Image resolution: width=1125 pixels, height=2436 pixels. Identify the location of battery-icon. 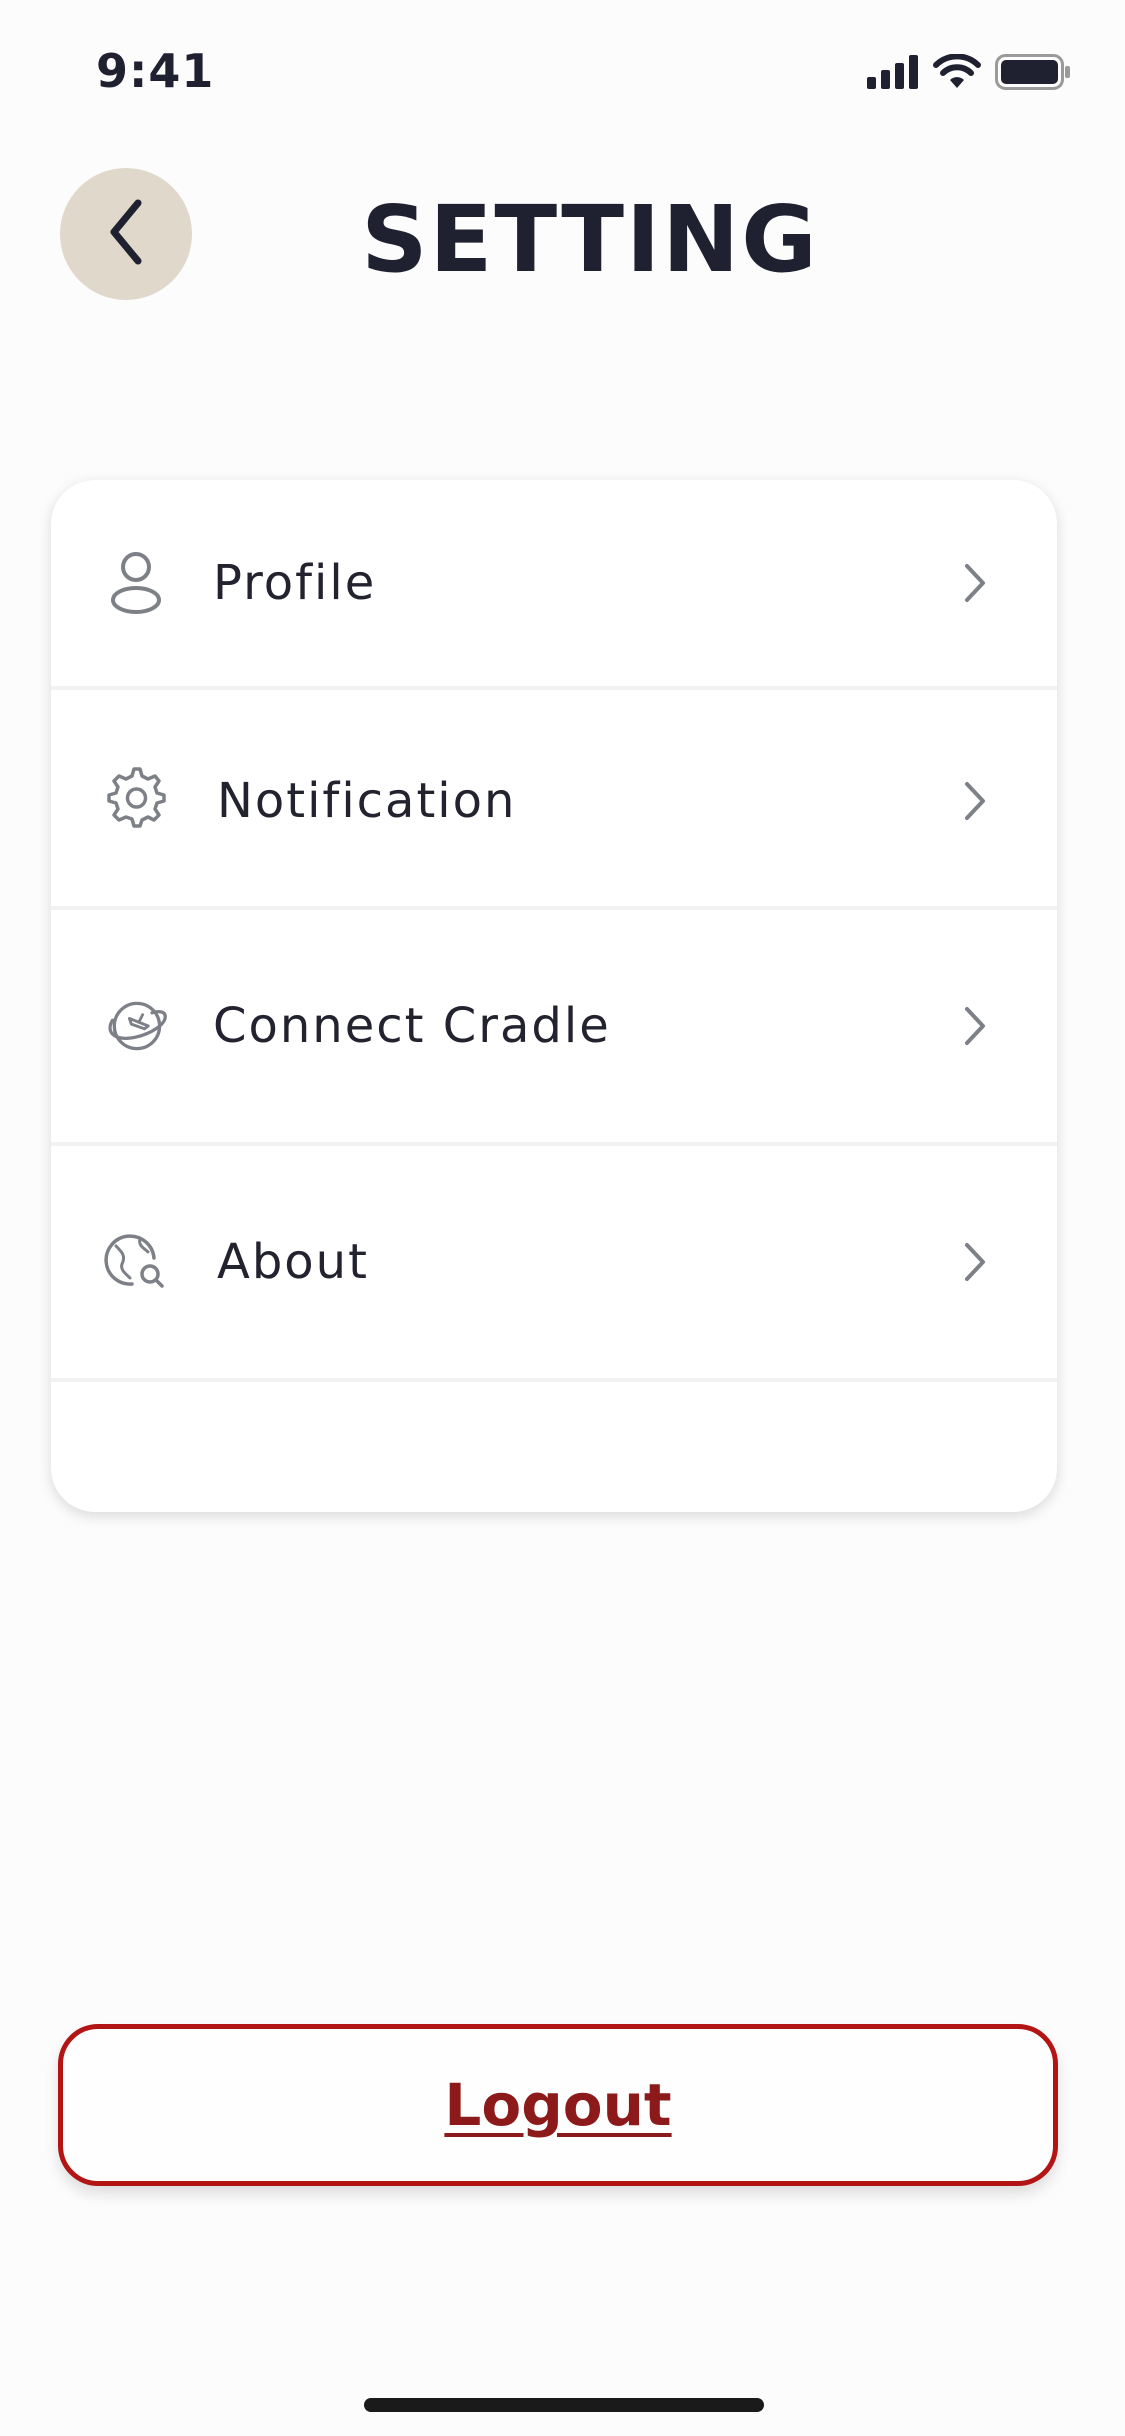
(1033, 74).